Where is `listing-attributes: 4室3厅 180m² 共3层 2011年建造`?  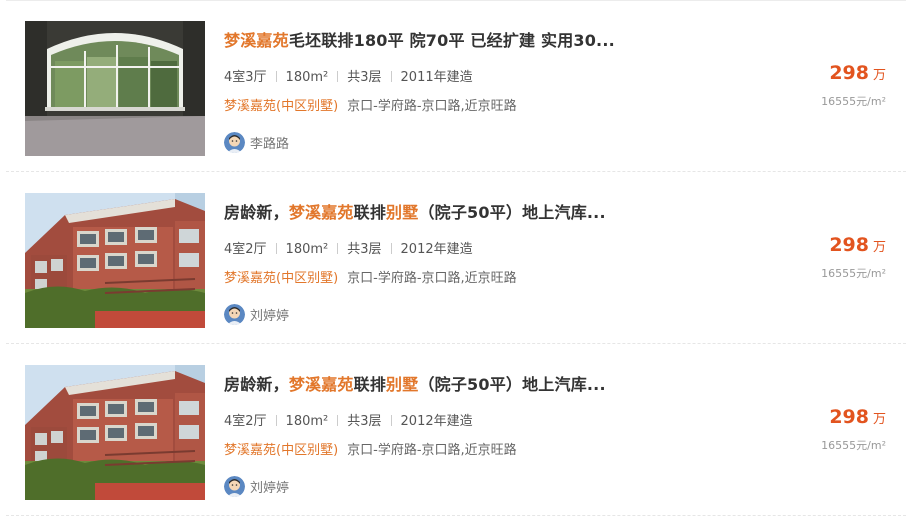 listing-attributes: 4室3厅 180m² 共3层 2011年建造 is located at coordinates (348, 76).